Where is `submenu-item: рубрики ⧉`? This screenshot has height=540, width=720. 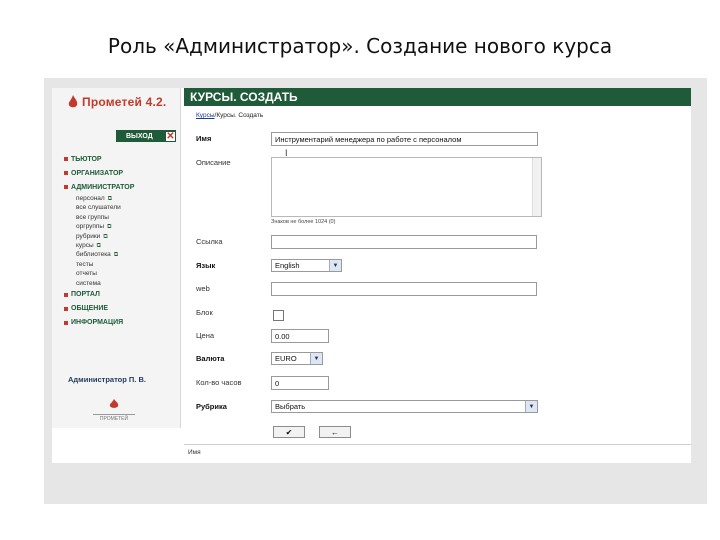
submenu-item: рубрики ⧉ is located at coordinates (126, 236).